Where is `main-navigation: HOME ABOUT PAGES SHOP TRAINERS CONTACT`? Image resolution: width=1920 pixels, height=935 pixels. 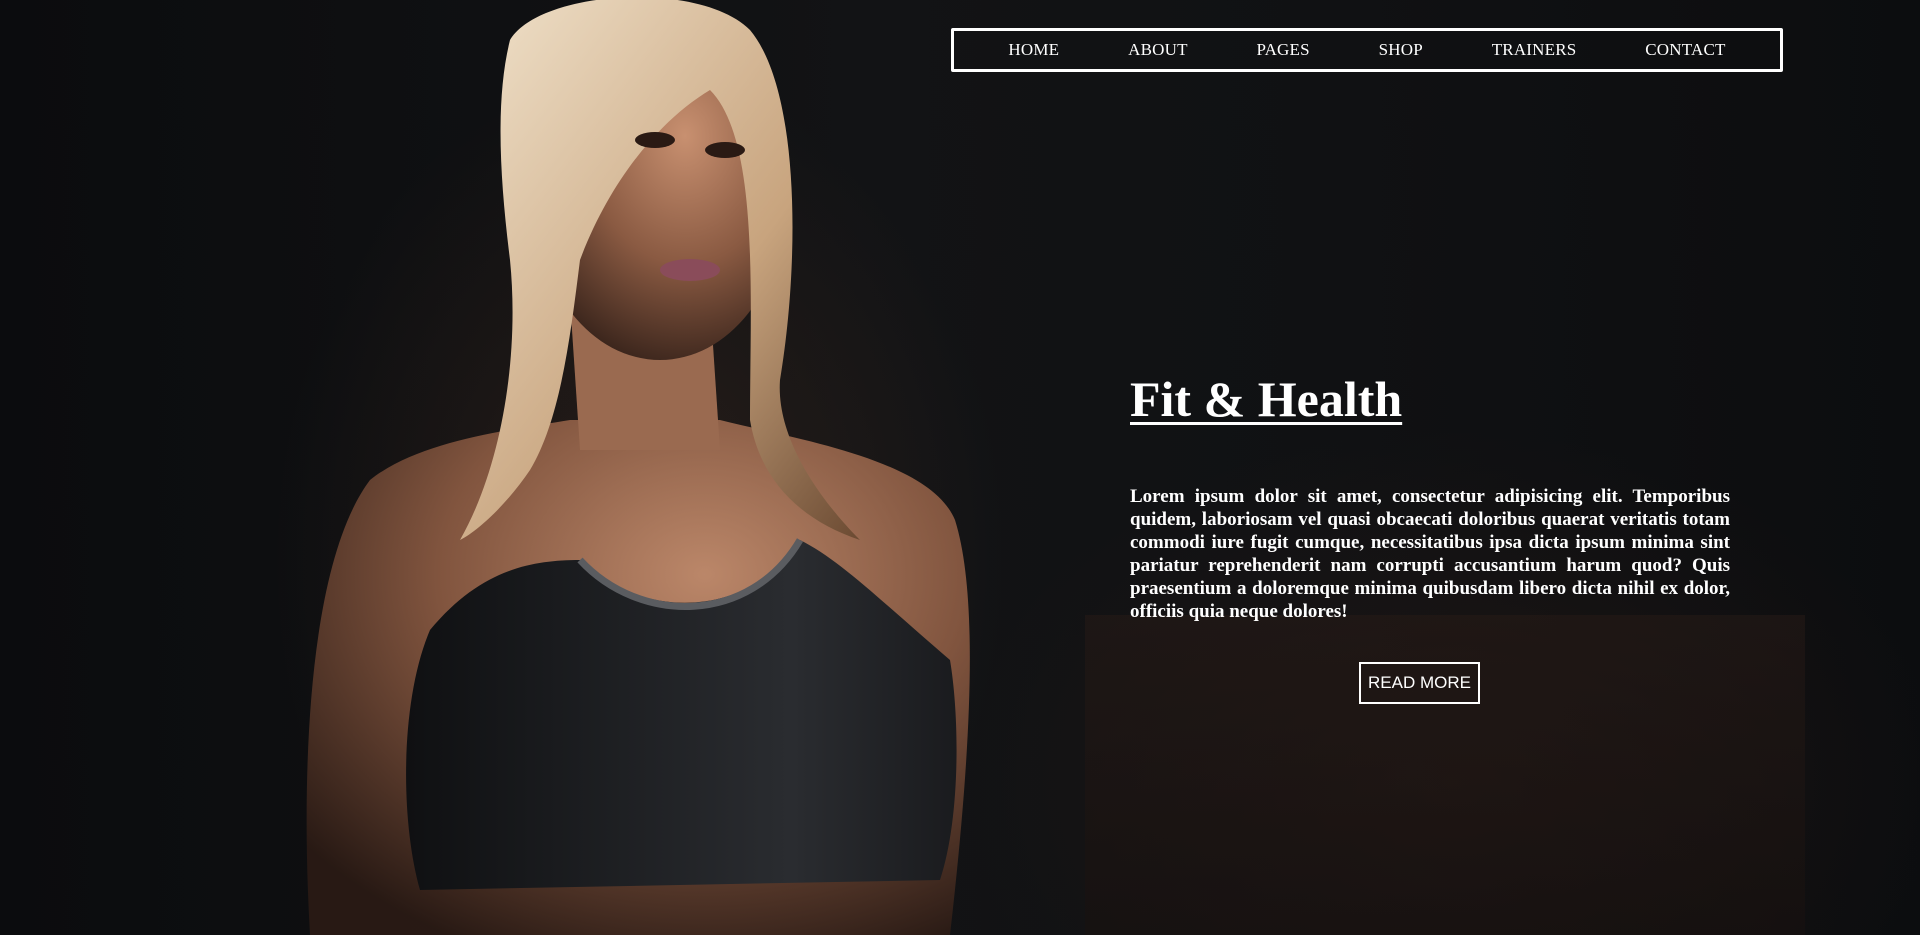
main-navigation: HOME ABOUT PAGES SHOP TRAINERS CONTACT is located at coordinates (1367, 50).